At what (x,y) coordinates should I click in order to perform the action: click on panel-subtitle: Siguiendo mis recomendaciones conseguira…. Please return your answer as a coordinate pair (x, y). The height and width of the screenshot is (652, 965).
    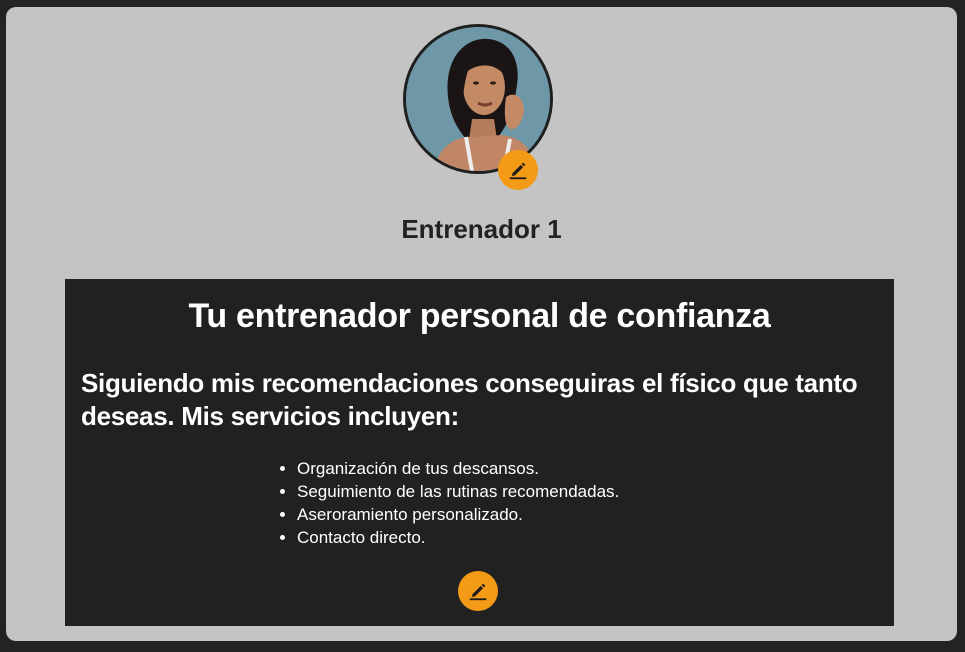
    Looking at the image, I should click on (469, 399).